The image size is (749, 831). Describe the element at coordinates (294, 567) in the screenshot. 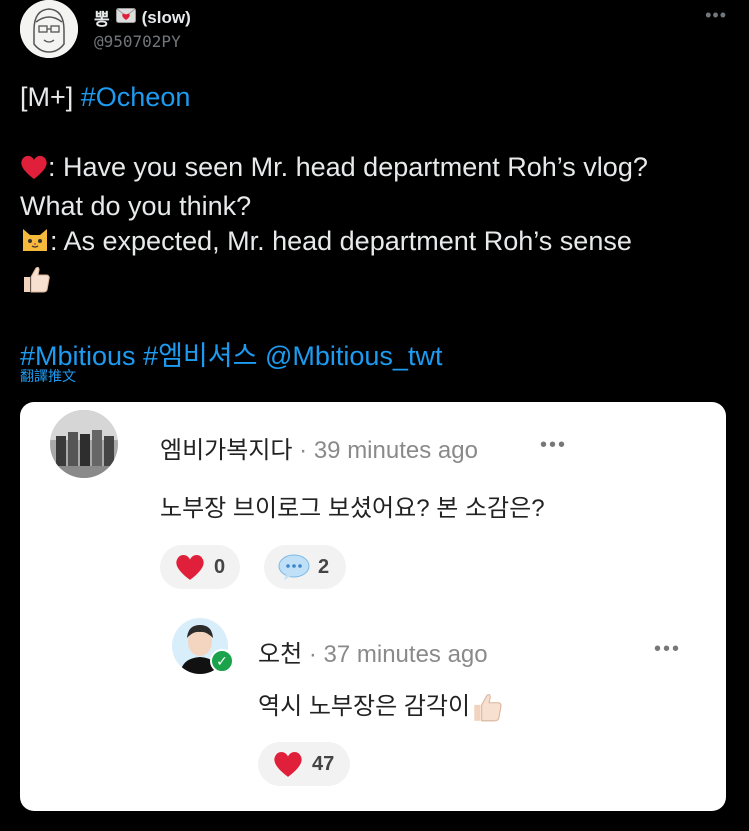

I see `speech-bubble-icon` at that location.